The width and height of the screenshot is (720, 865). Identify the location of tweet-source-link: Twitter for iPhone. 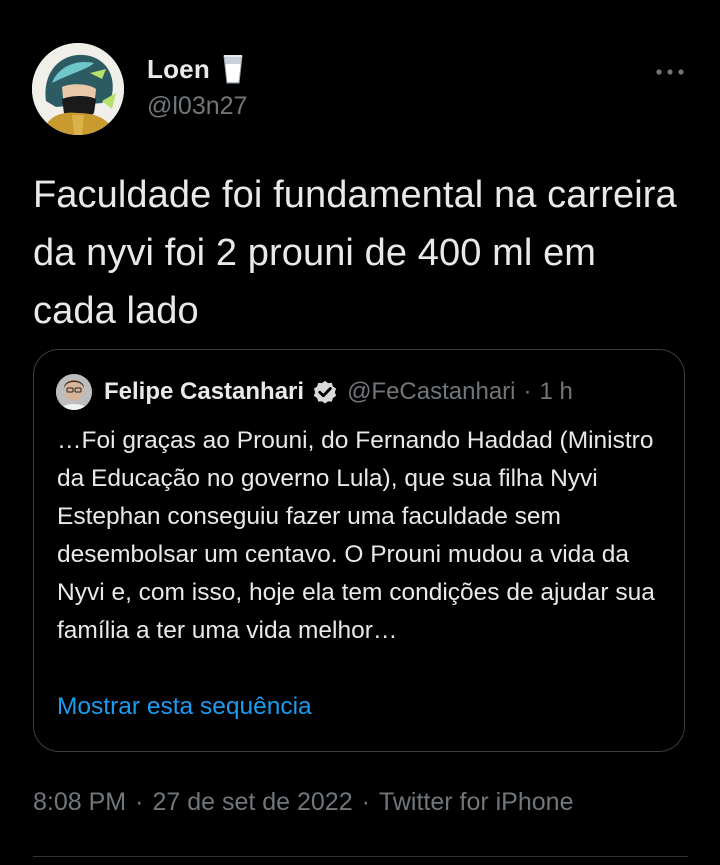
(476, 802).